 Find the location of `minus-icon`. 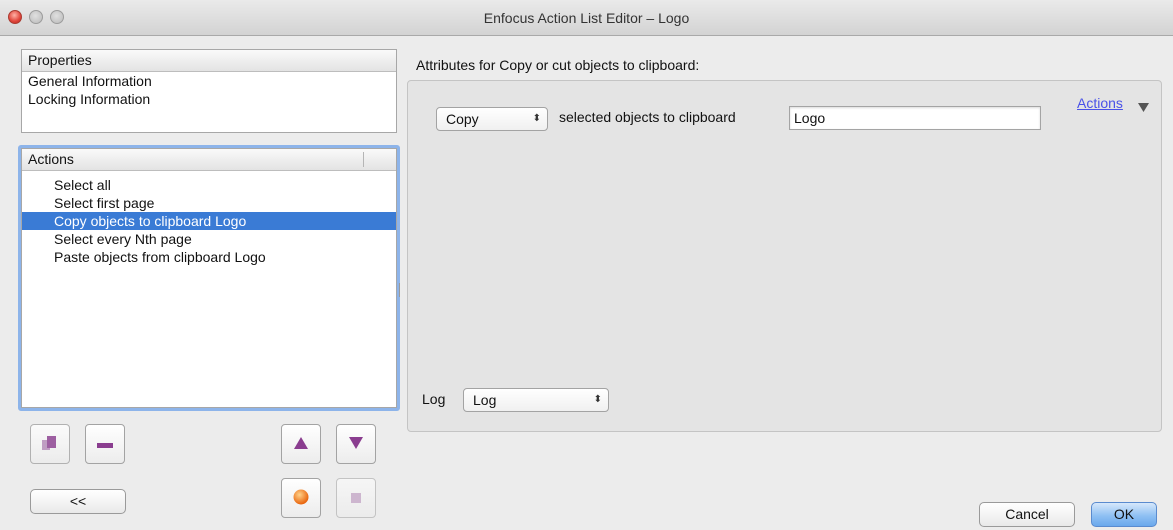

minus-icon is located at coordinates (105, 444).